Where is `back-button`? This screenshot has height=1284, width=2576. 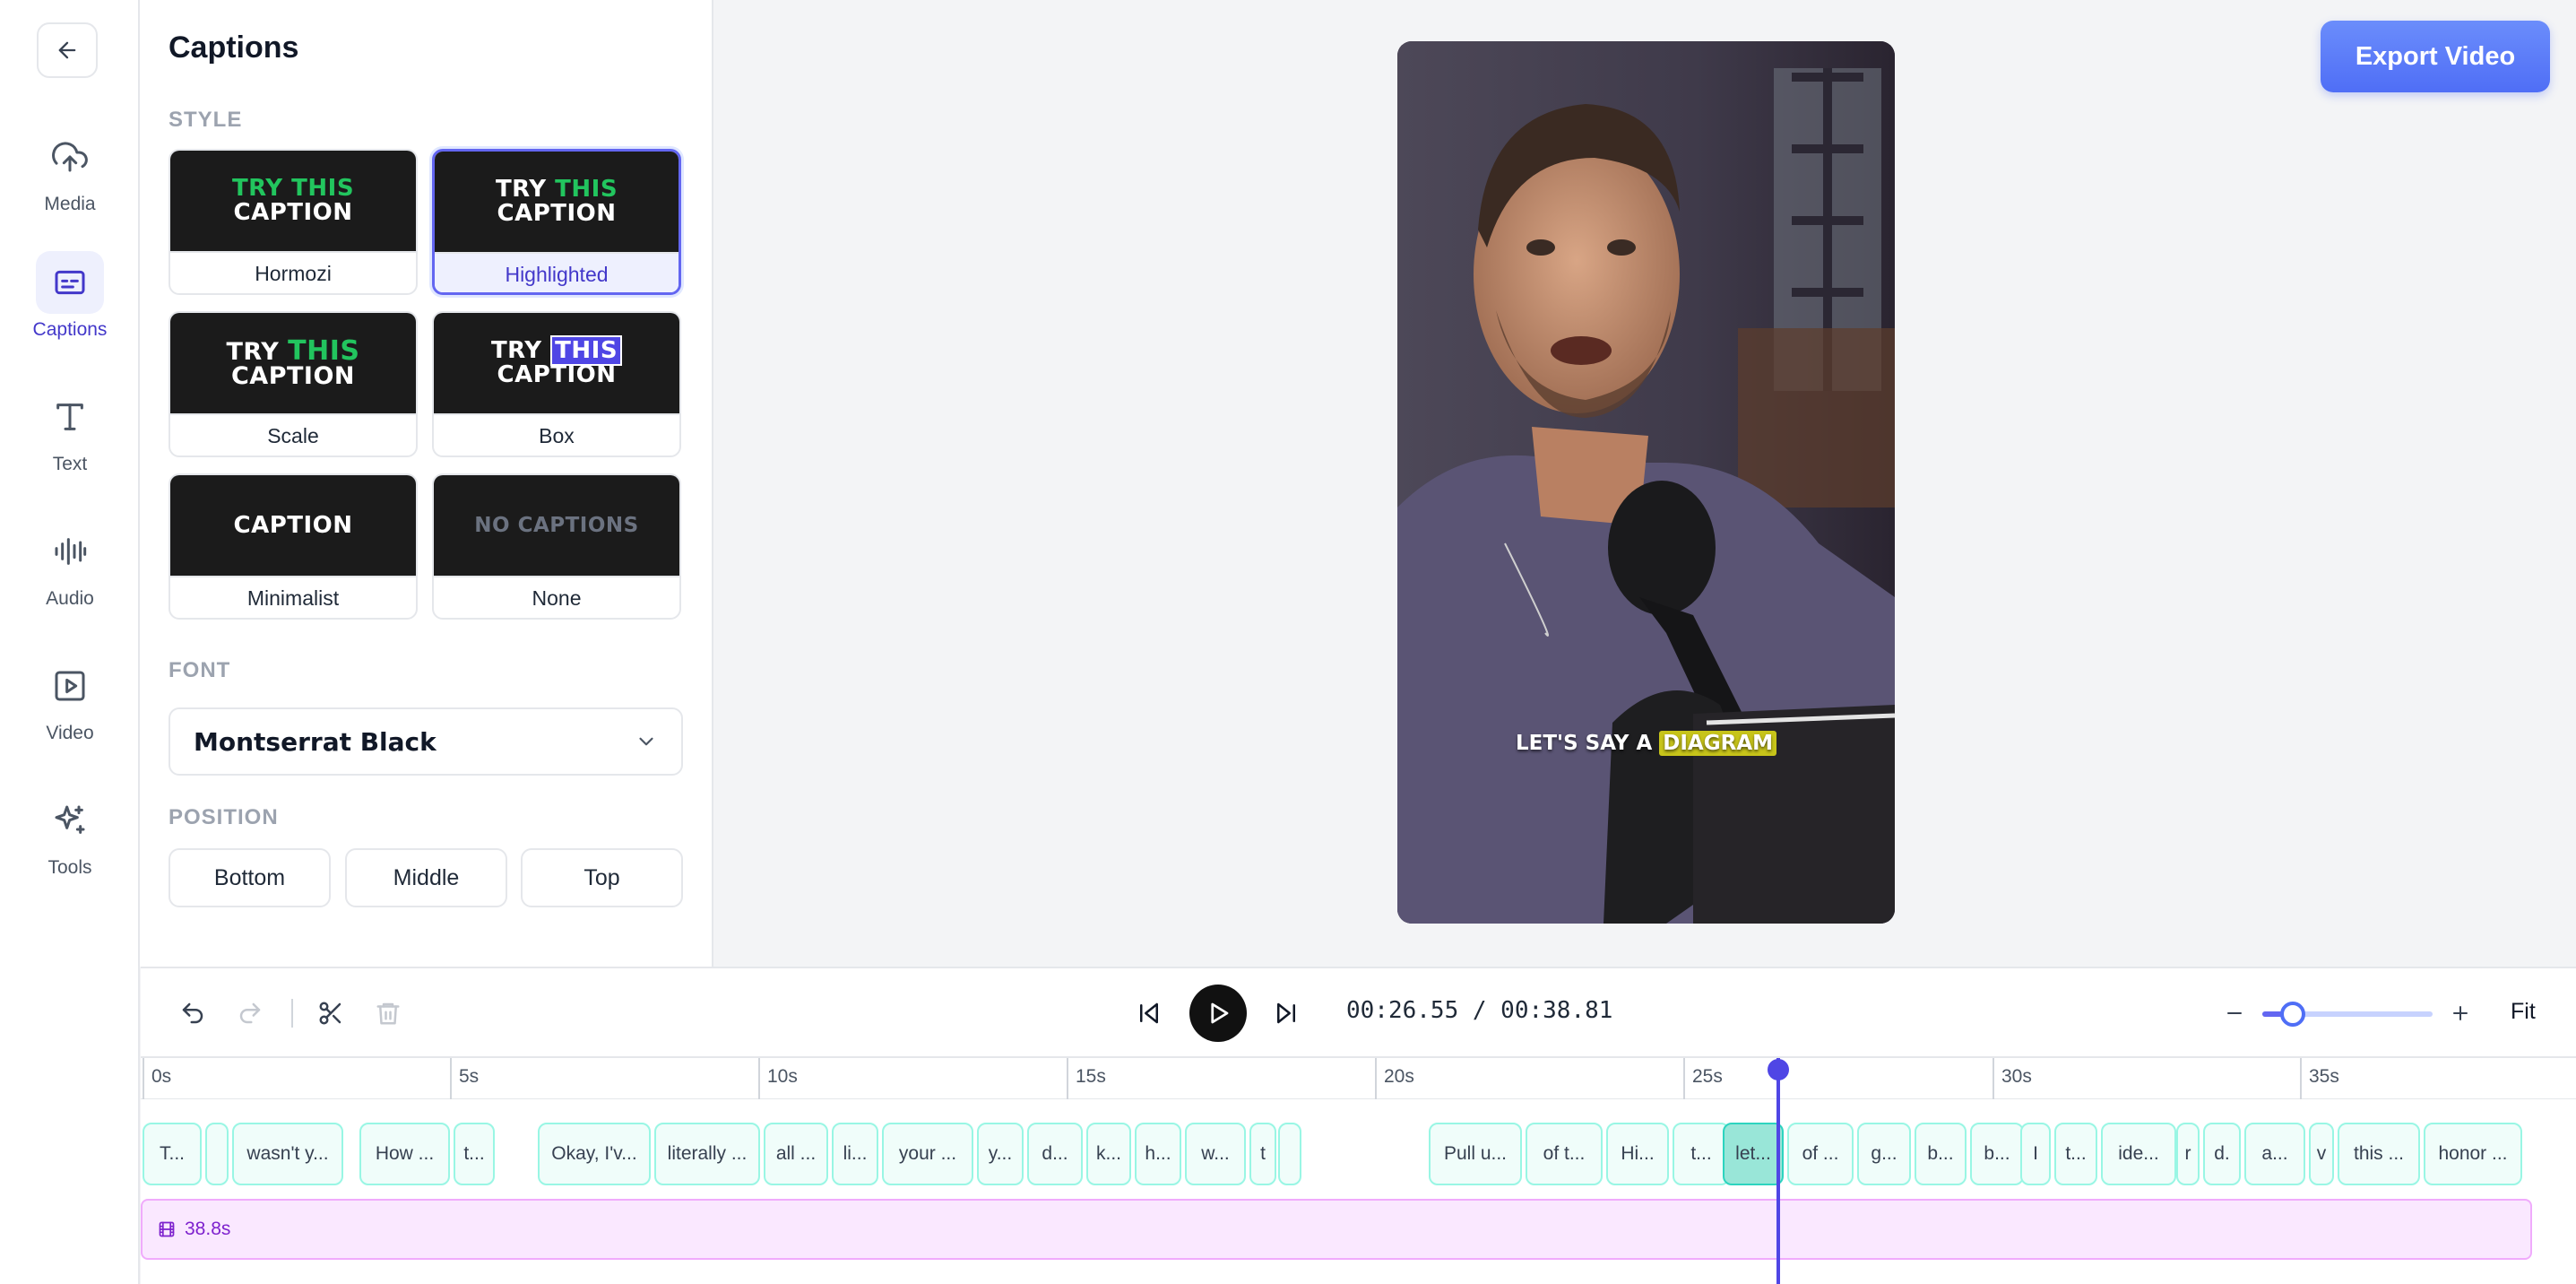 back-button is located at coordinates (67, 50).